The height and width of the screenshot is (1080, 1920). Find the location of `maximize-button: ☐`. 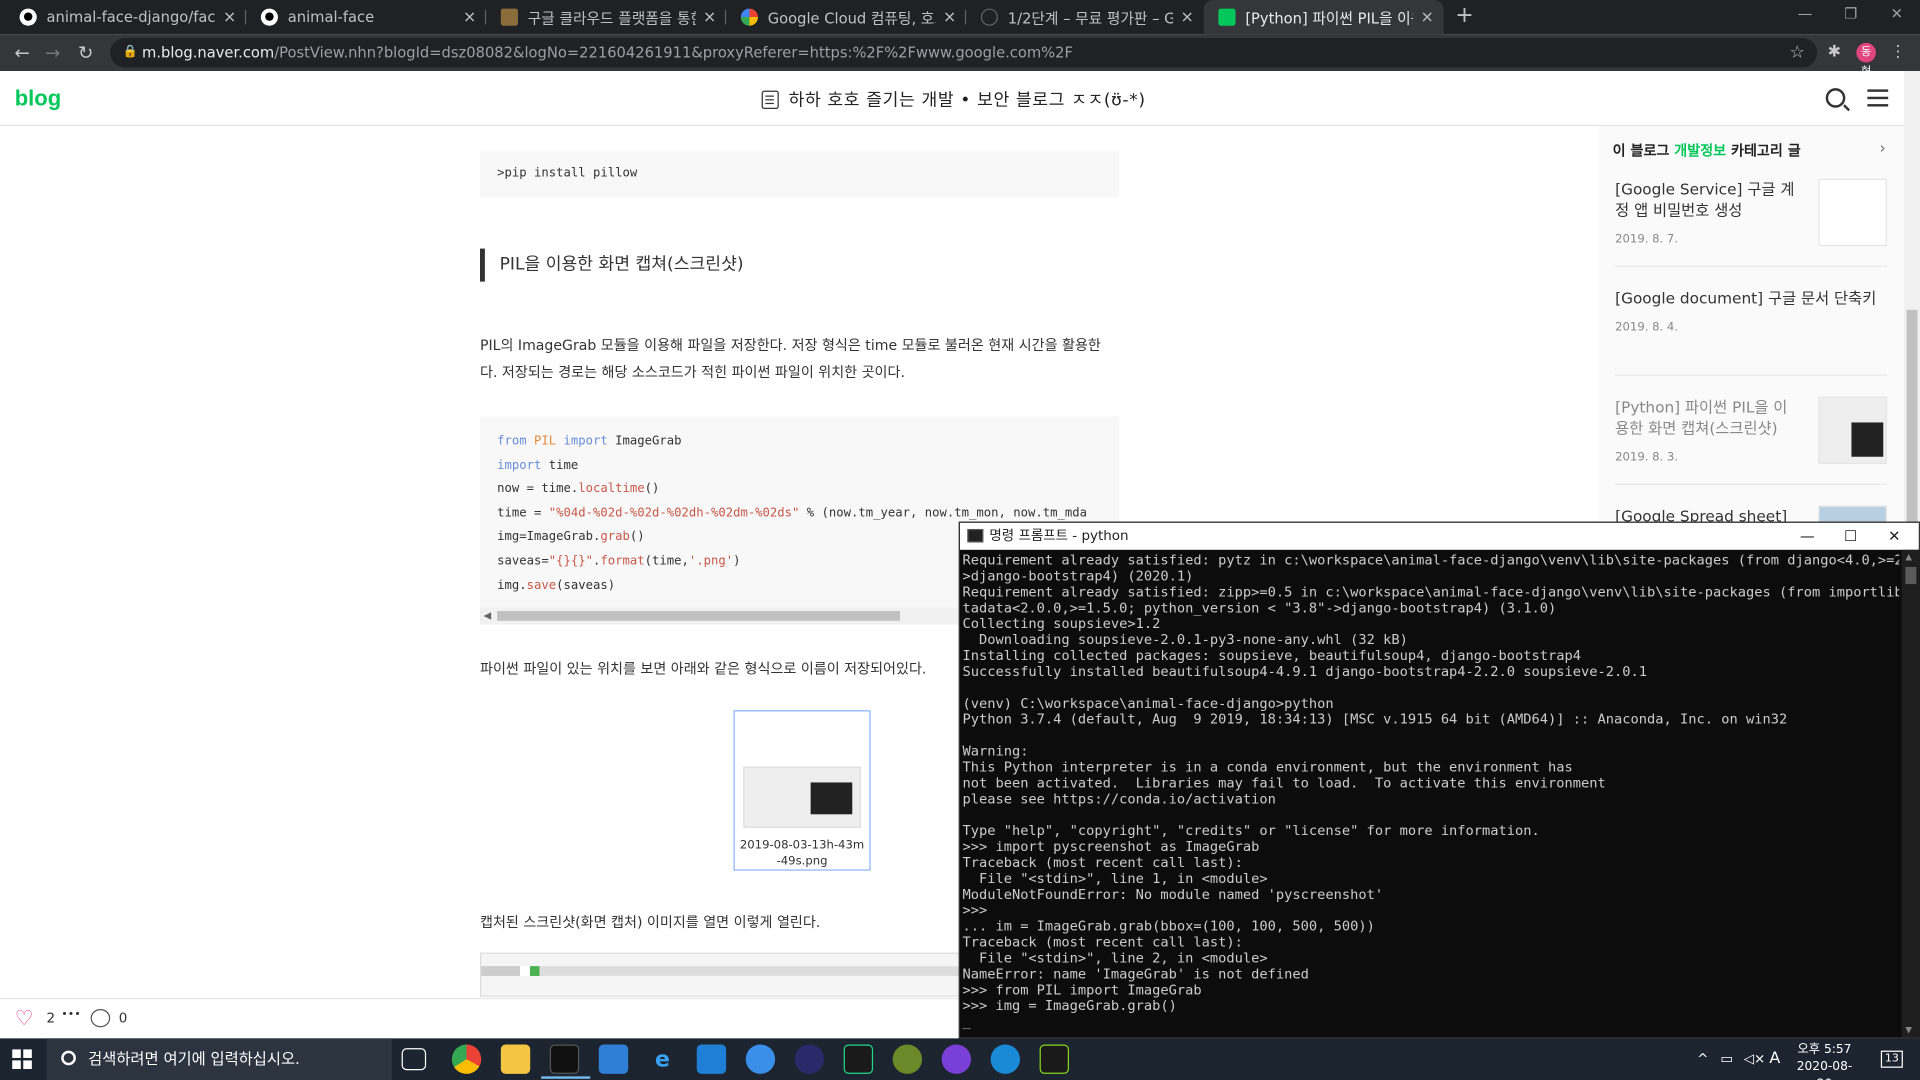

maximize-button: ☐ is located at coordinates (1850, 536).